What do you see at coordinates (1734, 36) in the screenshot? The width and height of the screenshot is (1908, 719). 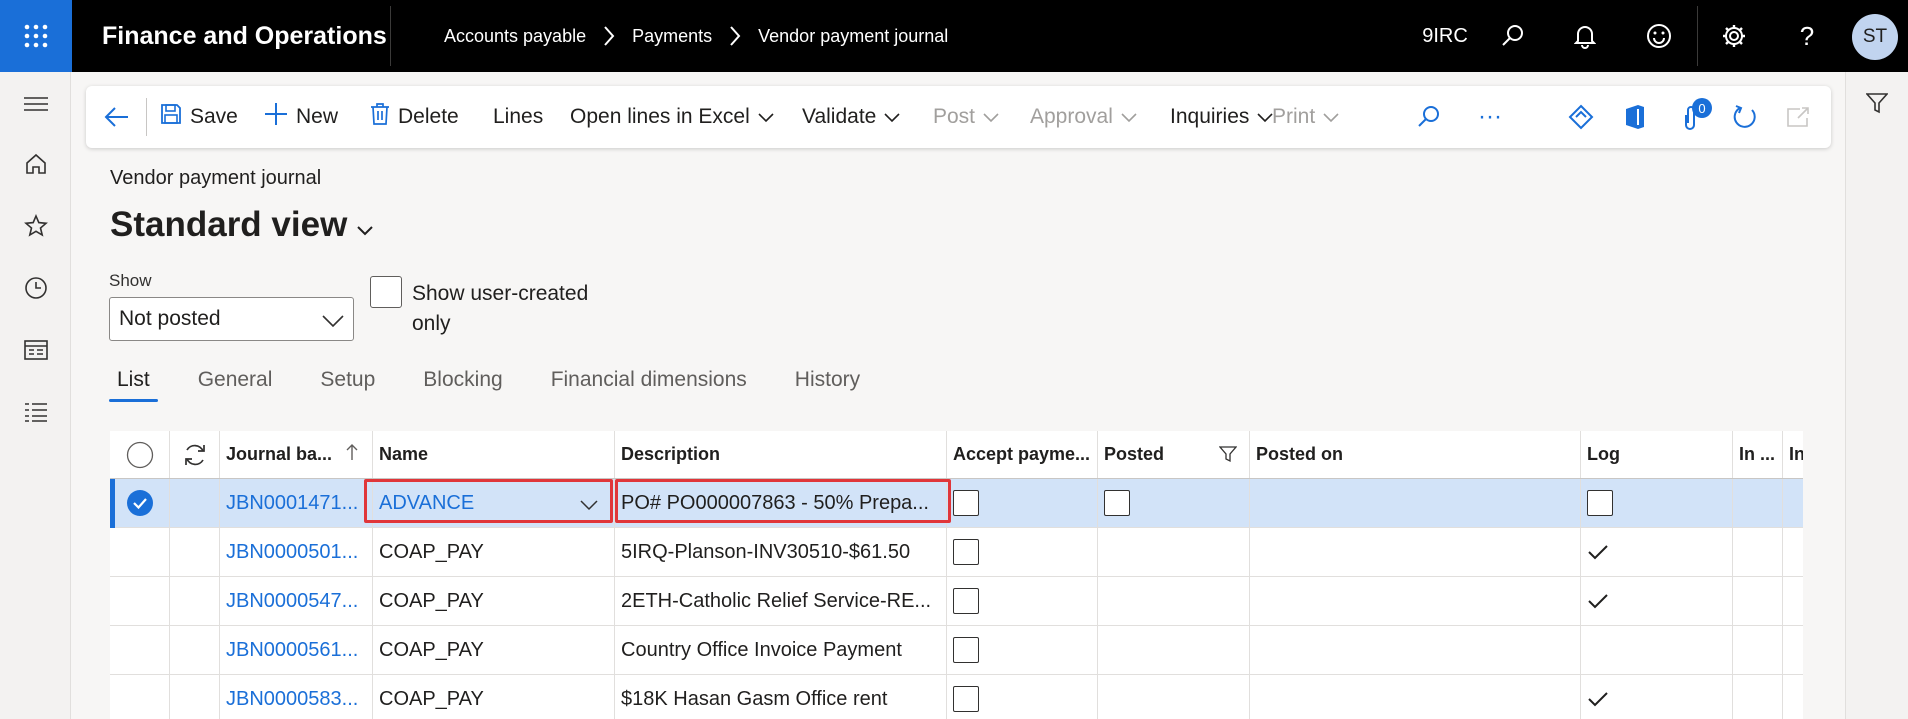 I see `settings-gear-icon` at bounding box center [1734, 36].